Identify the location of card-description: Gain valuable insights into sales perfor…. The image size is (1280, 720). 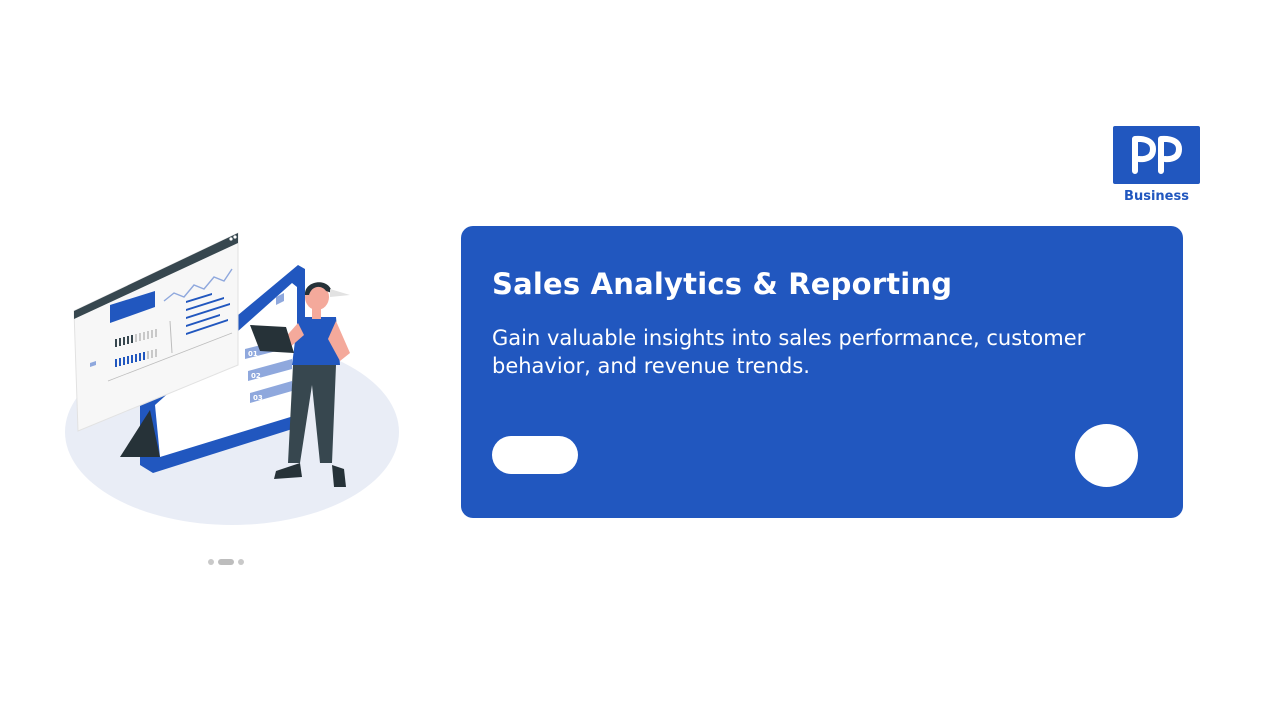
(789, 352).